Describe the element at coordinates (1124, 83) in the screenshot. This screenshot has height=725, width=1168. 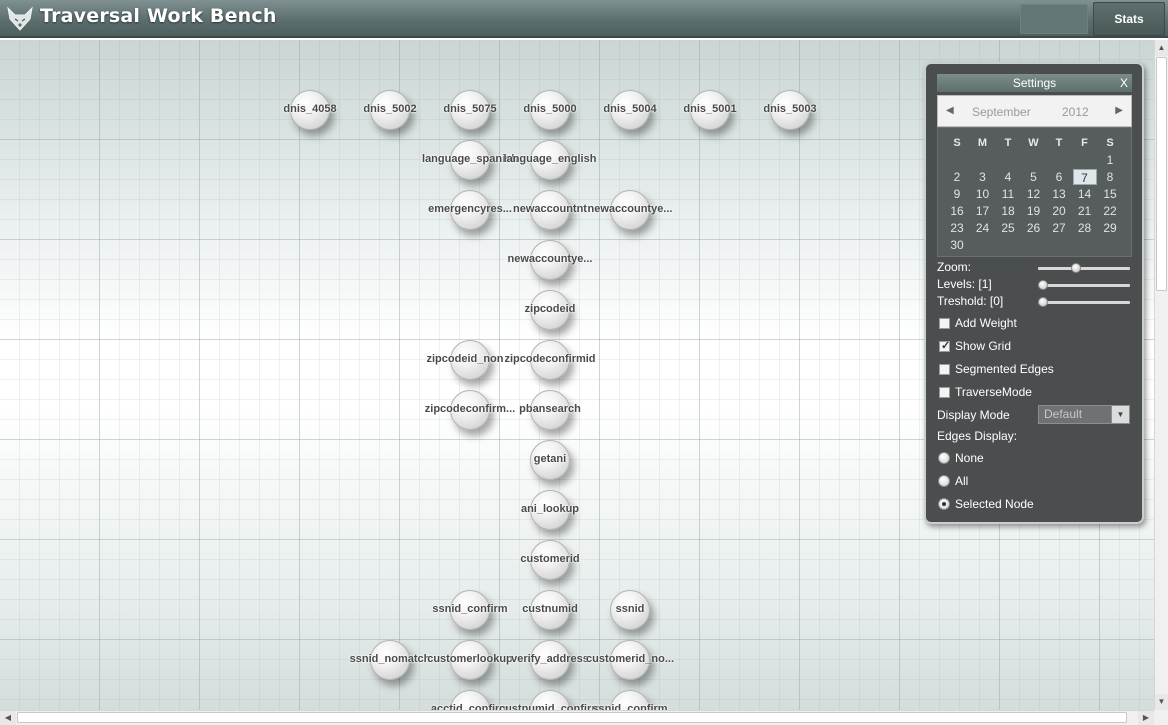
I see `close-icon: X` at that location.